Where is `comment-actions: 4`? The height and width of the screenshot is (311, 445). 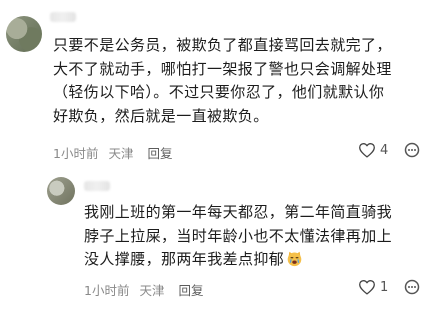
comment-actions: 4 is located at coordinates (390, 150).